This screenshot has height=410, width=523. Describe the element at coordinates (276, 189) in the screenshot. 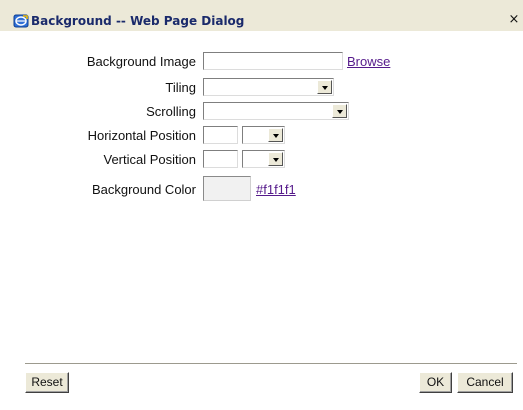

I see `background-color-value-link: #f1f1f1` at that location.